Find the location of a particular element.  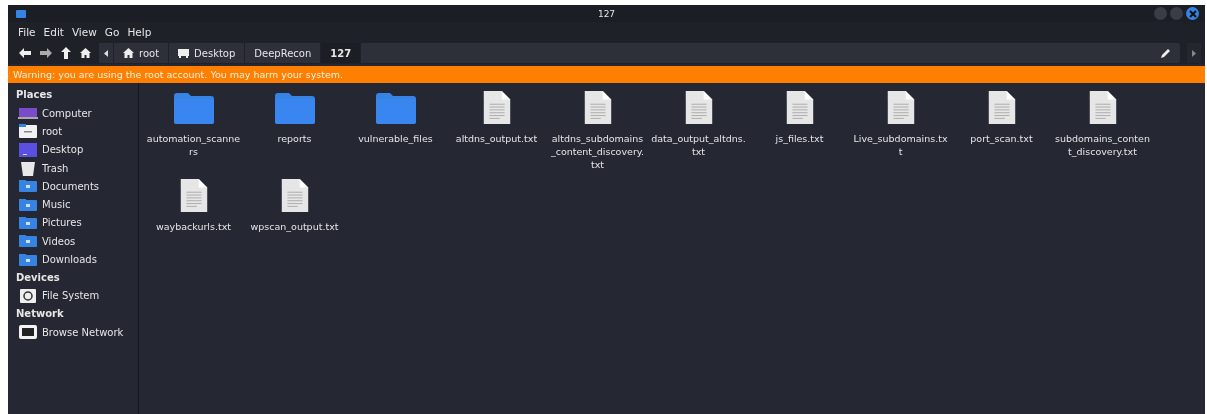

sidebar-item: Trash is located at coordinates (77, 168).